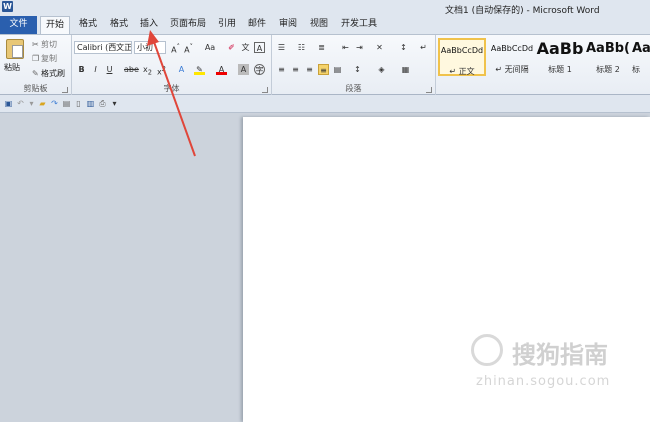 The height and width of the screenshot is (422, 650). I want to click on paste-button-label: 粘贴, so click(12, 67).